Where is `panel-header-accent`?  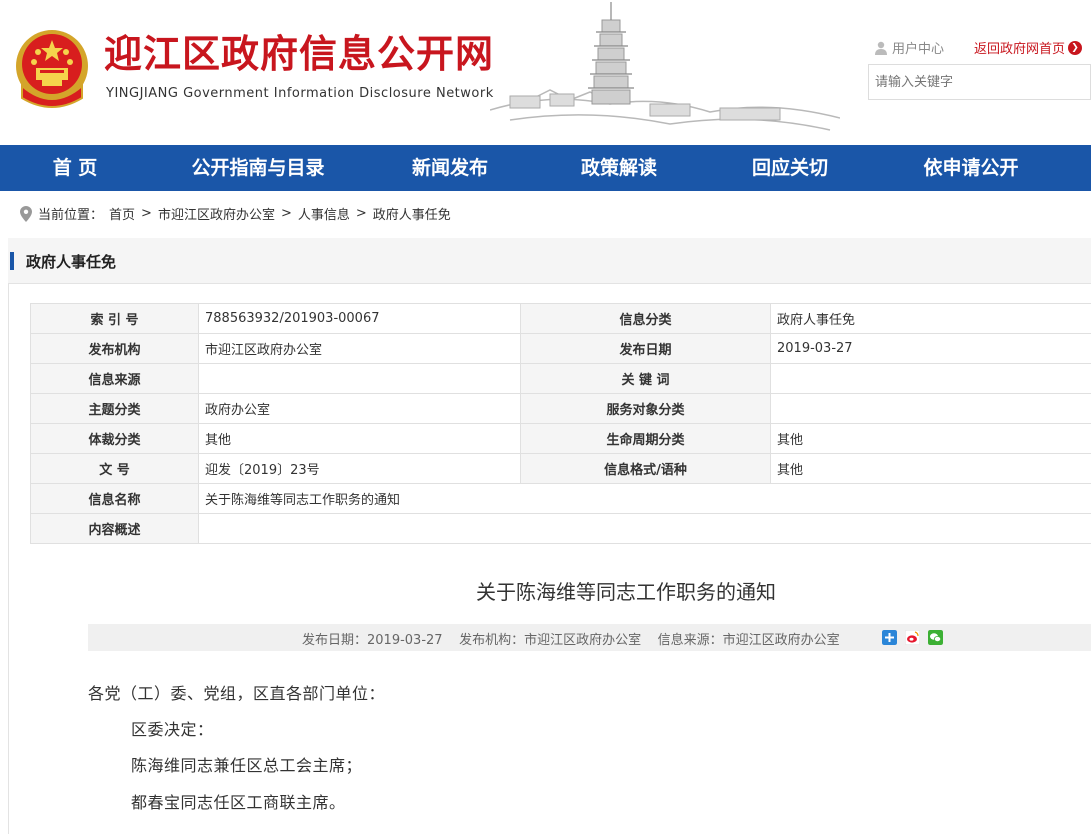 panel-header-accent is located at coordinates (12, 261).